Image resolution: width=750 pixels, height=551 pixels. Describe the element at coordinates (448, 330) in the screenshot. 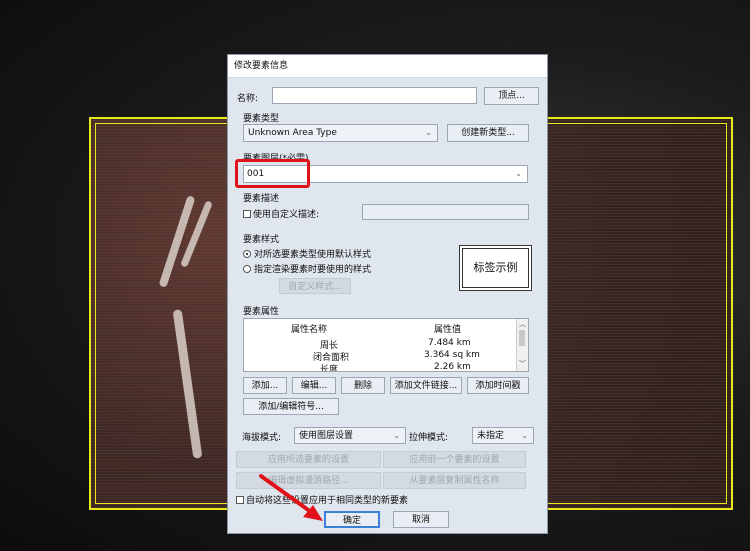

I see `column-header: 属性值` at that location.